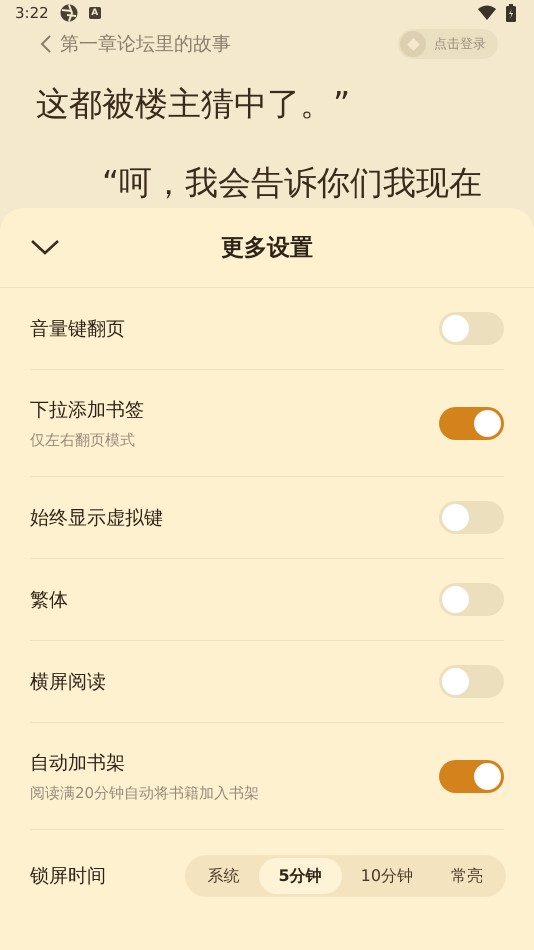 This screenshot has width=534, height=950. Describe the element at coordinates (194, 104) in the screenshot. I see `reading-text: 这都被楼主猜中了。”` at that location.